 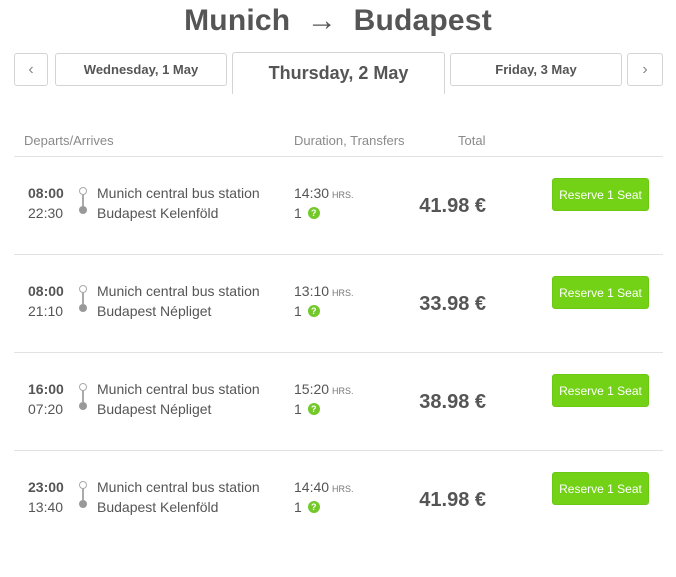 I want to click on trip-price: 38.98 €, so click(x=452, y=402).